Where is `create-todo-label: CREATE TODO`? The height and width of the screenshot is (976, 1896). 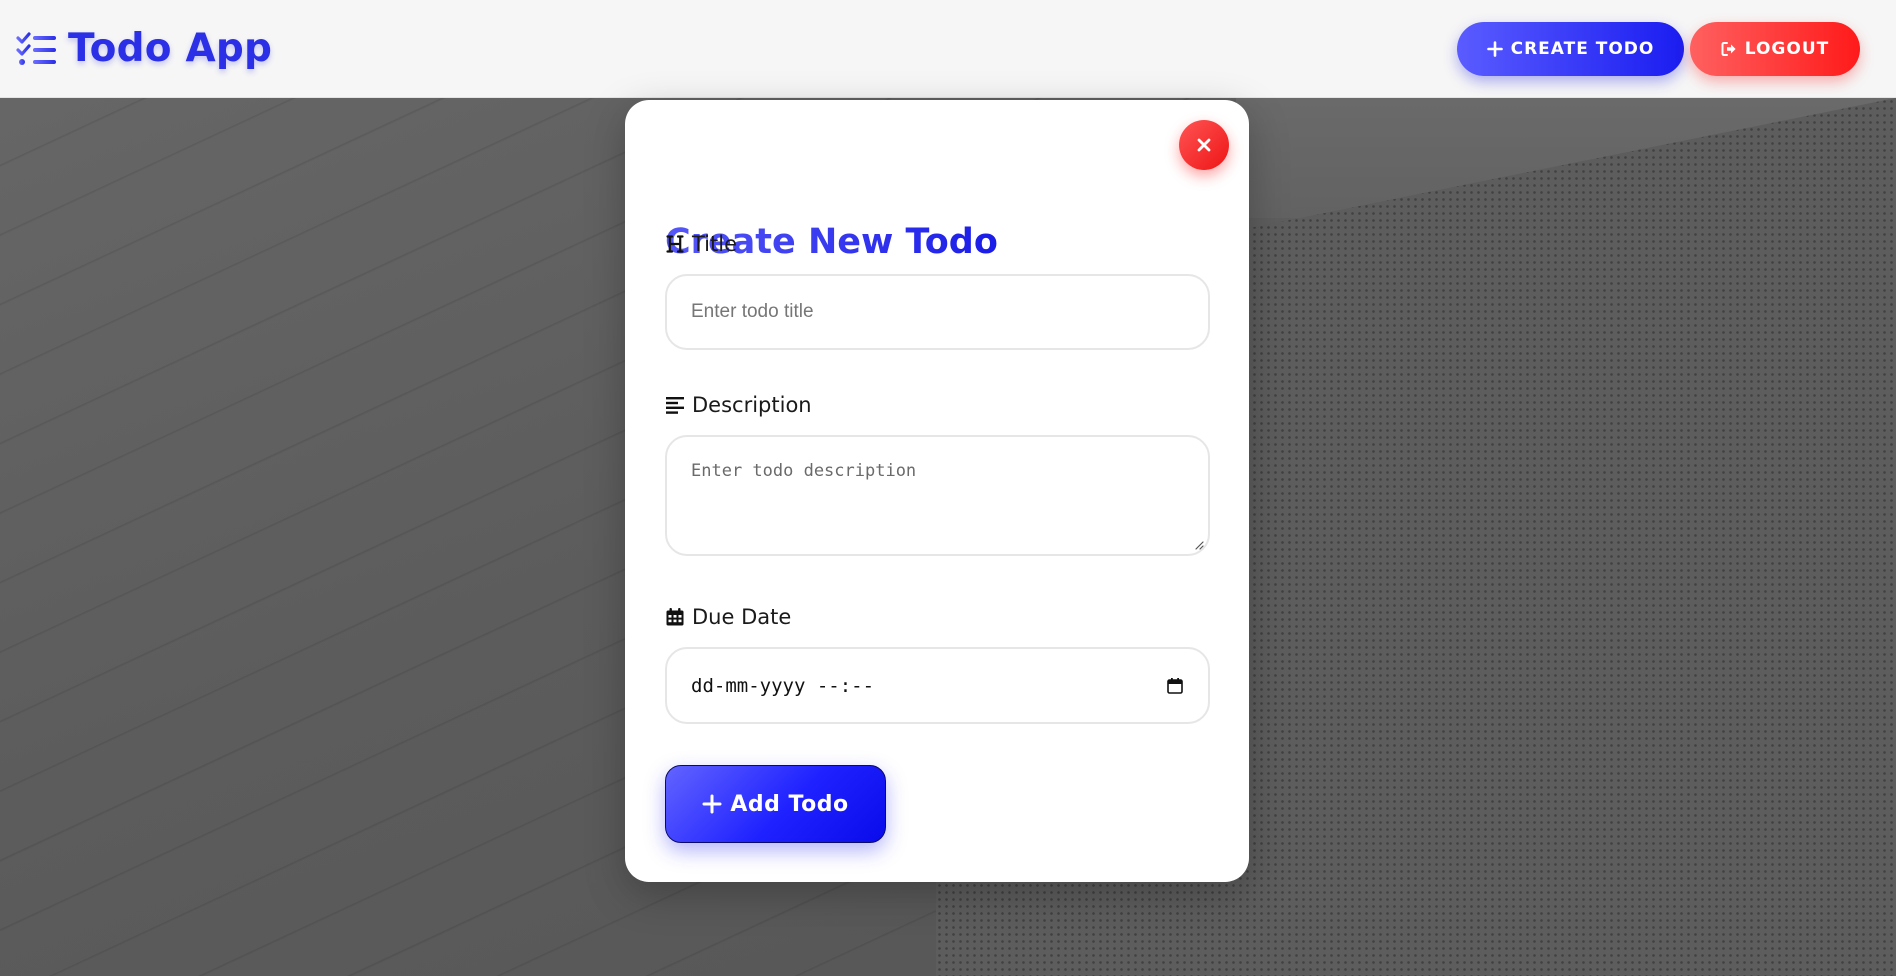
create-todo-label: CREATE TODO is located at coordinates (1582, 48).